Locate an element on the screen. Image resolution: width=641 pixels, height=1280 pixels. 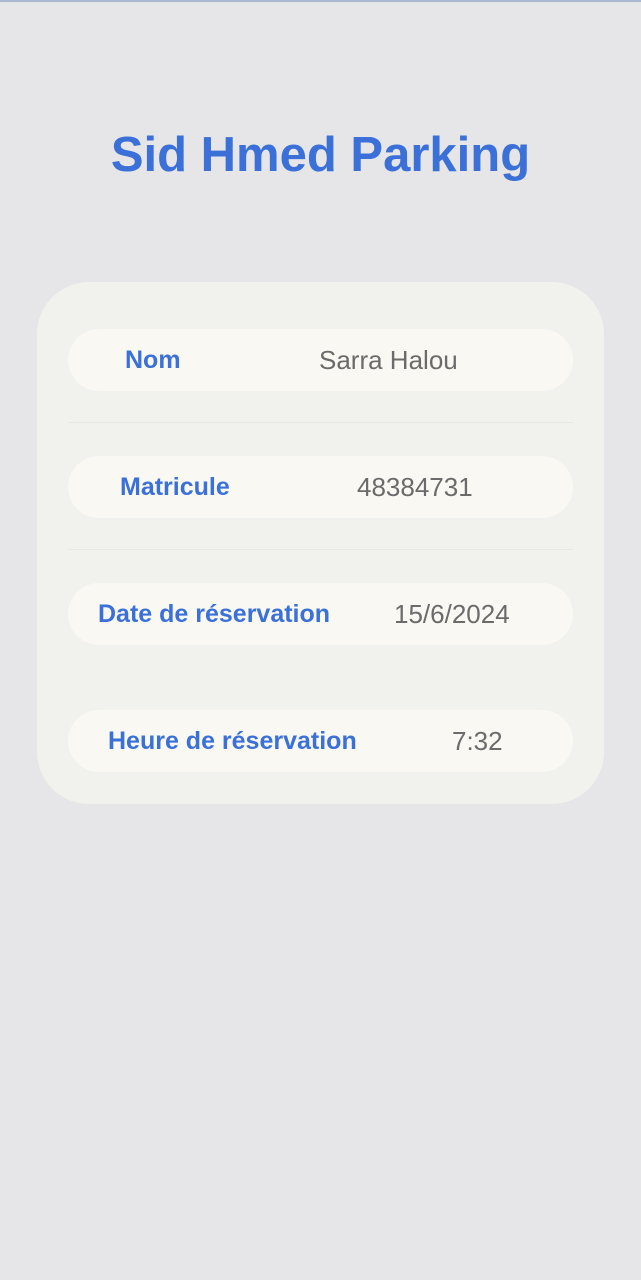
date-value: 15/6/2024 is located at coordinates (452, 614).